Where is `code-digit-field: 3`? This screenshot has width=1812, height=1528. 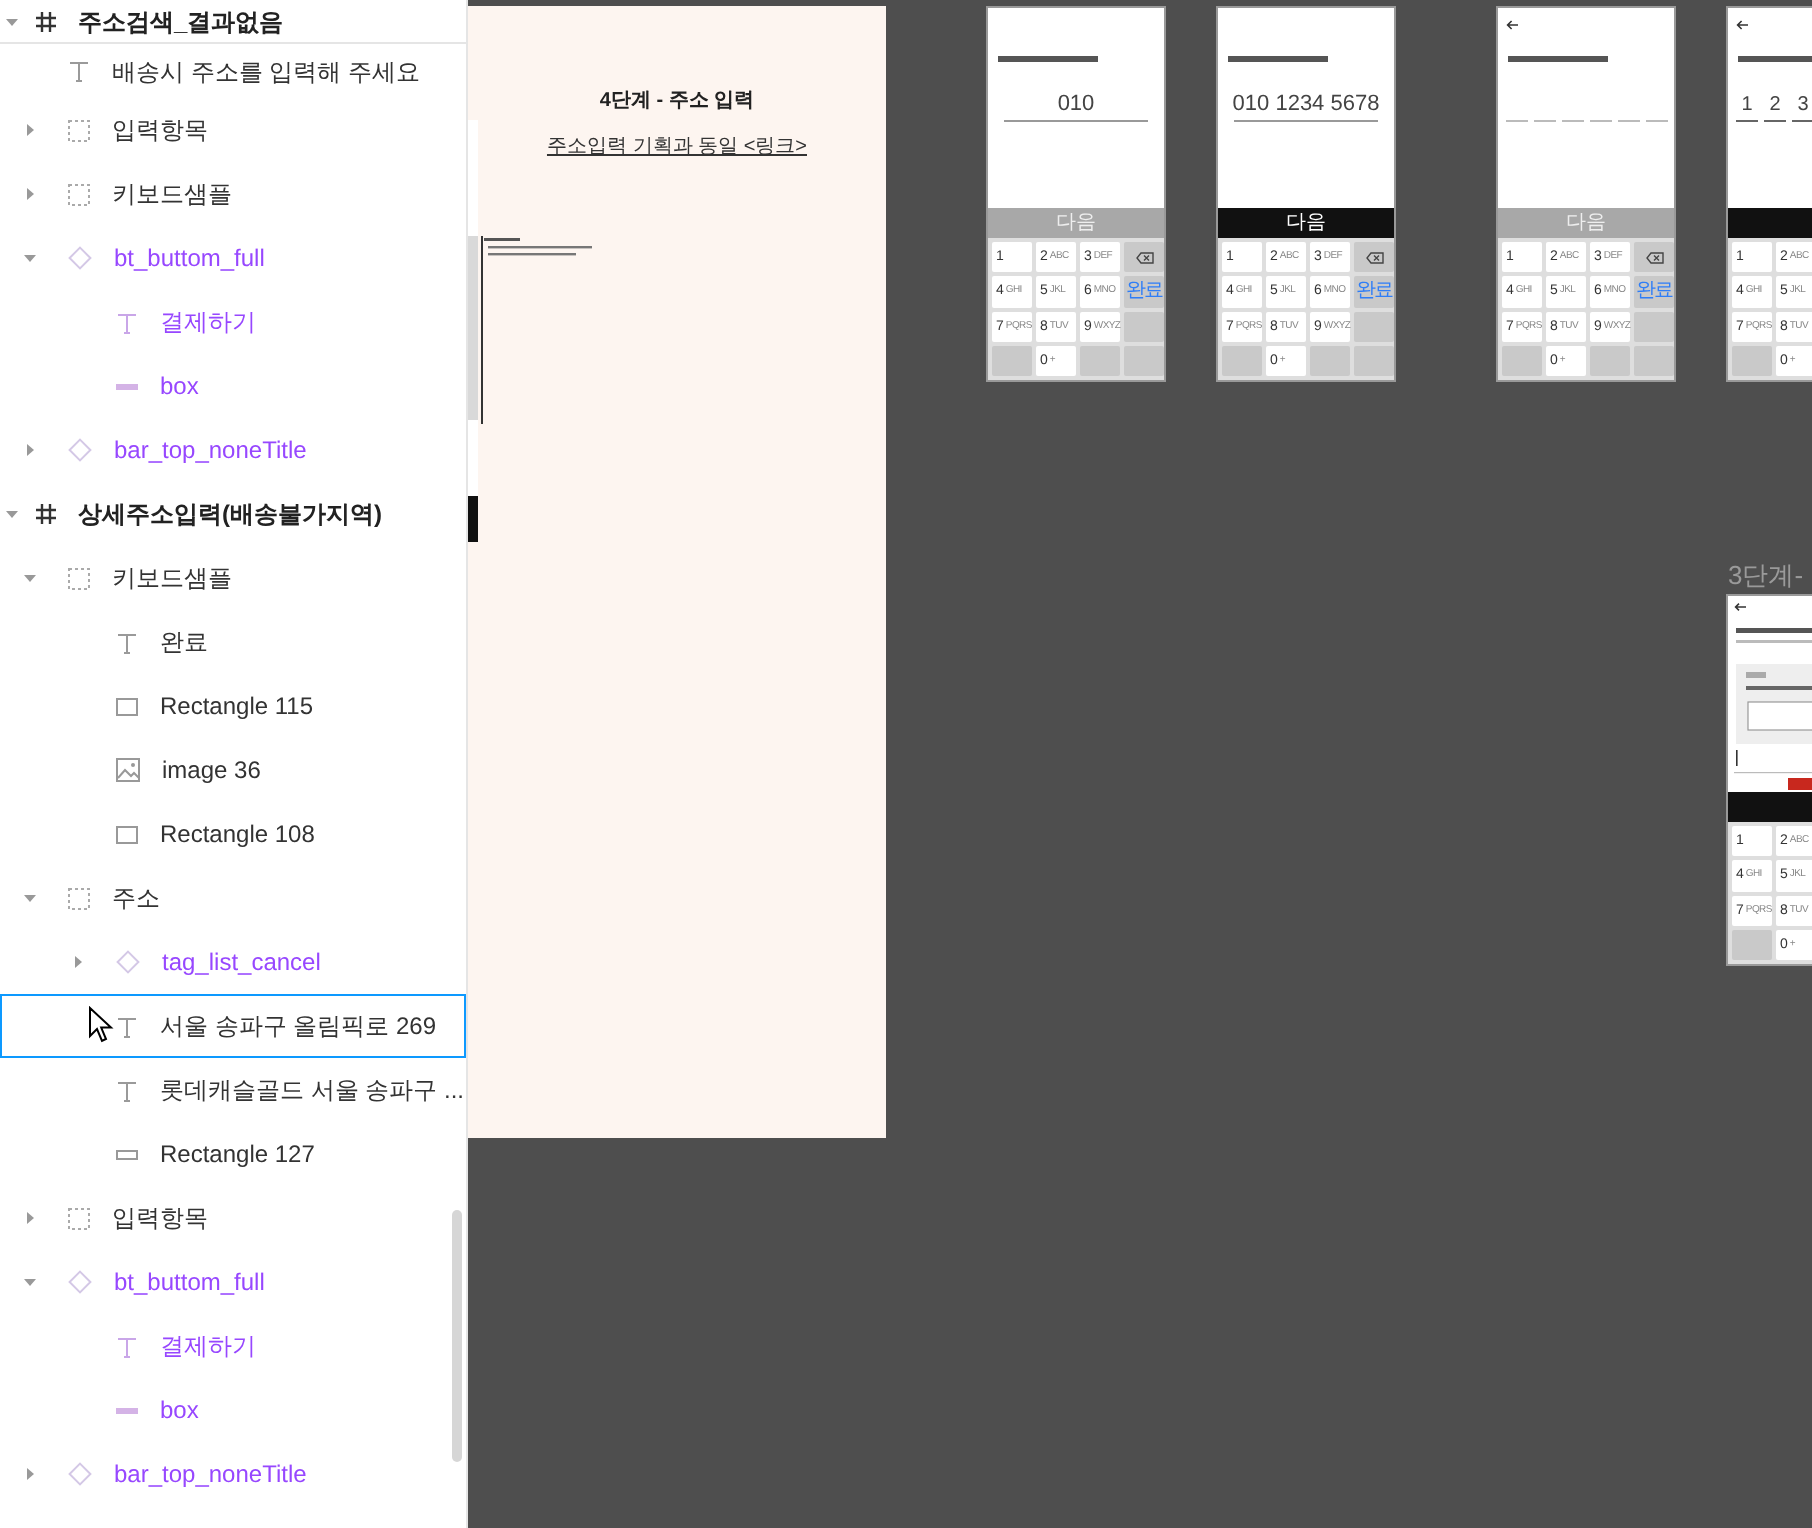
code-digit-field: 3 is located at coordinates (1802, 107).